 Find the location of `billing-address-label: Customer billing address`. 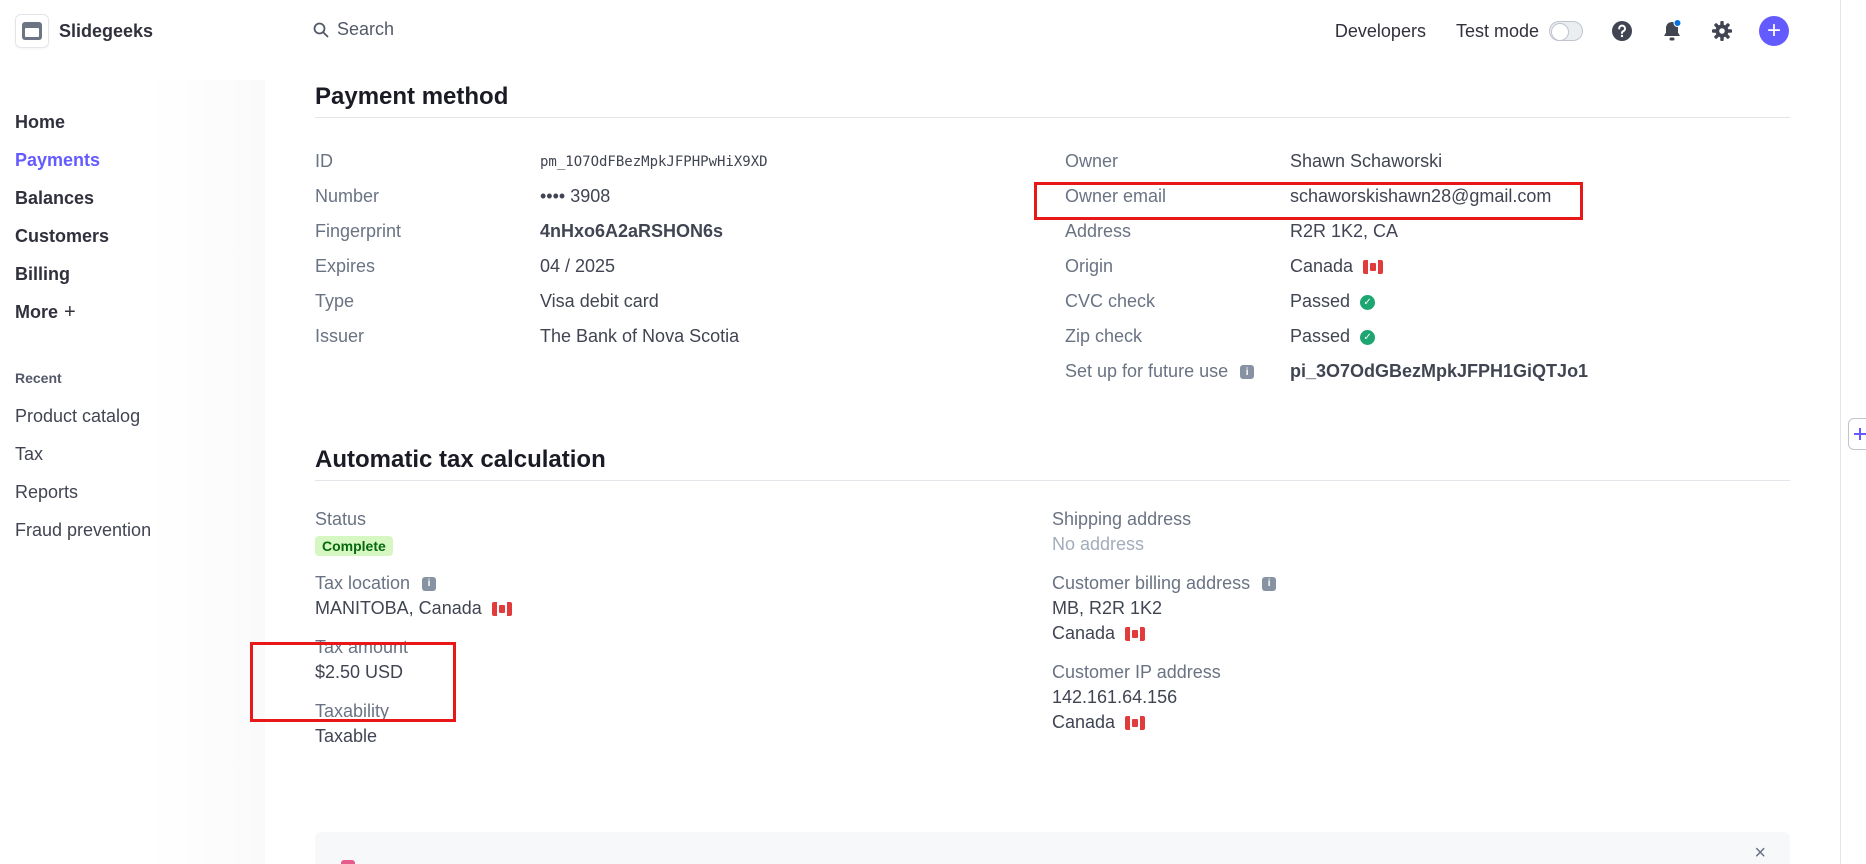

billing-address-label: Customer billing address is located at coordinates (1151, 583).